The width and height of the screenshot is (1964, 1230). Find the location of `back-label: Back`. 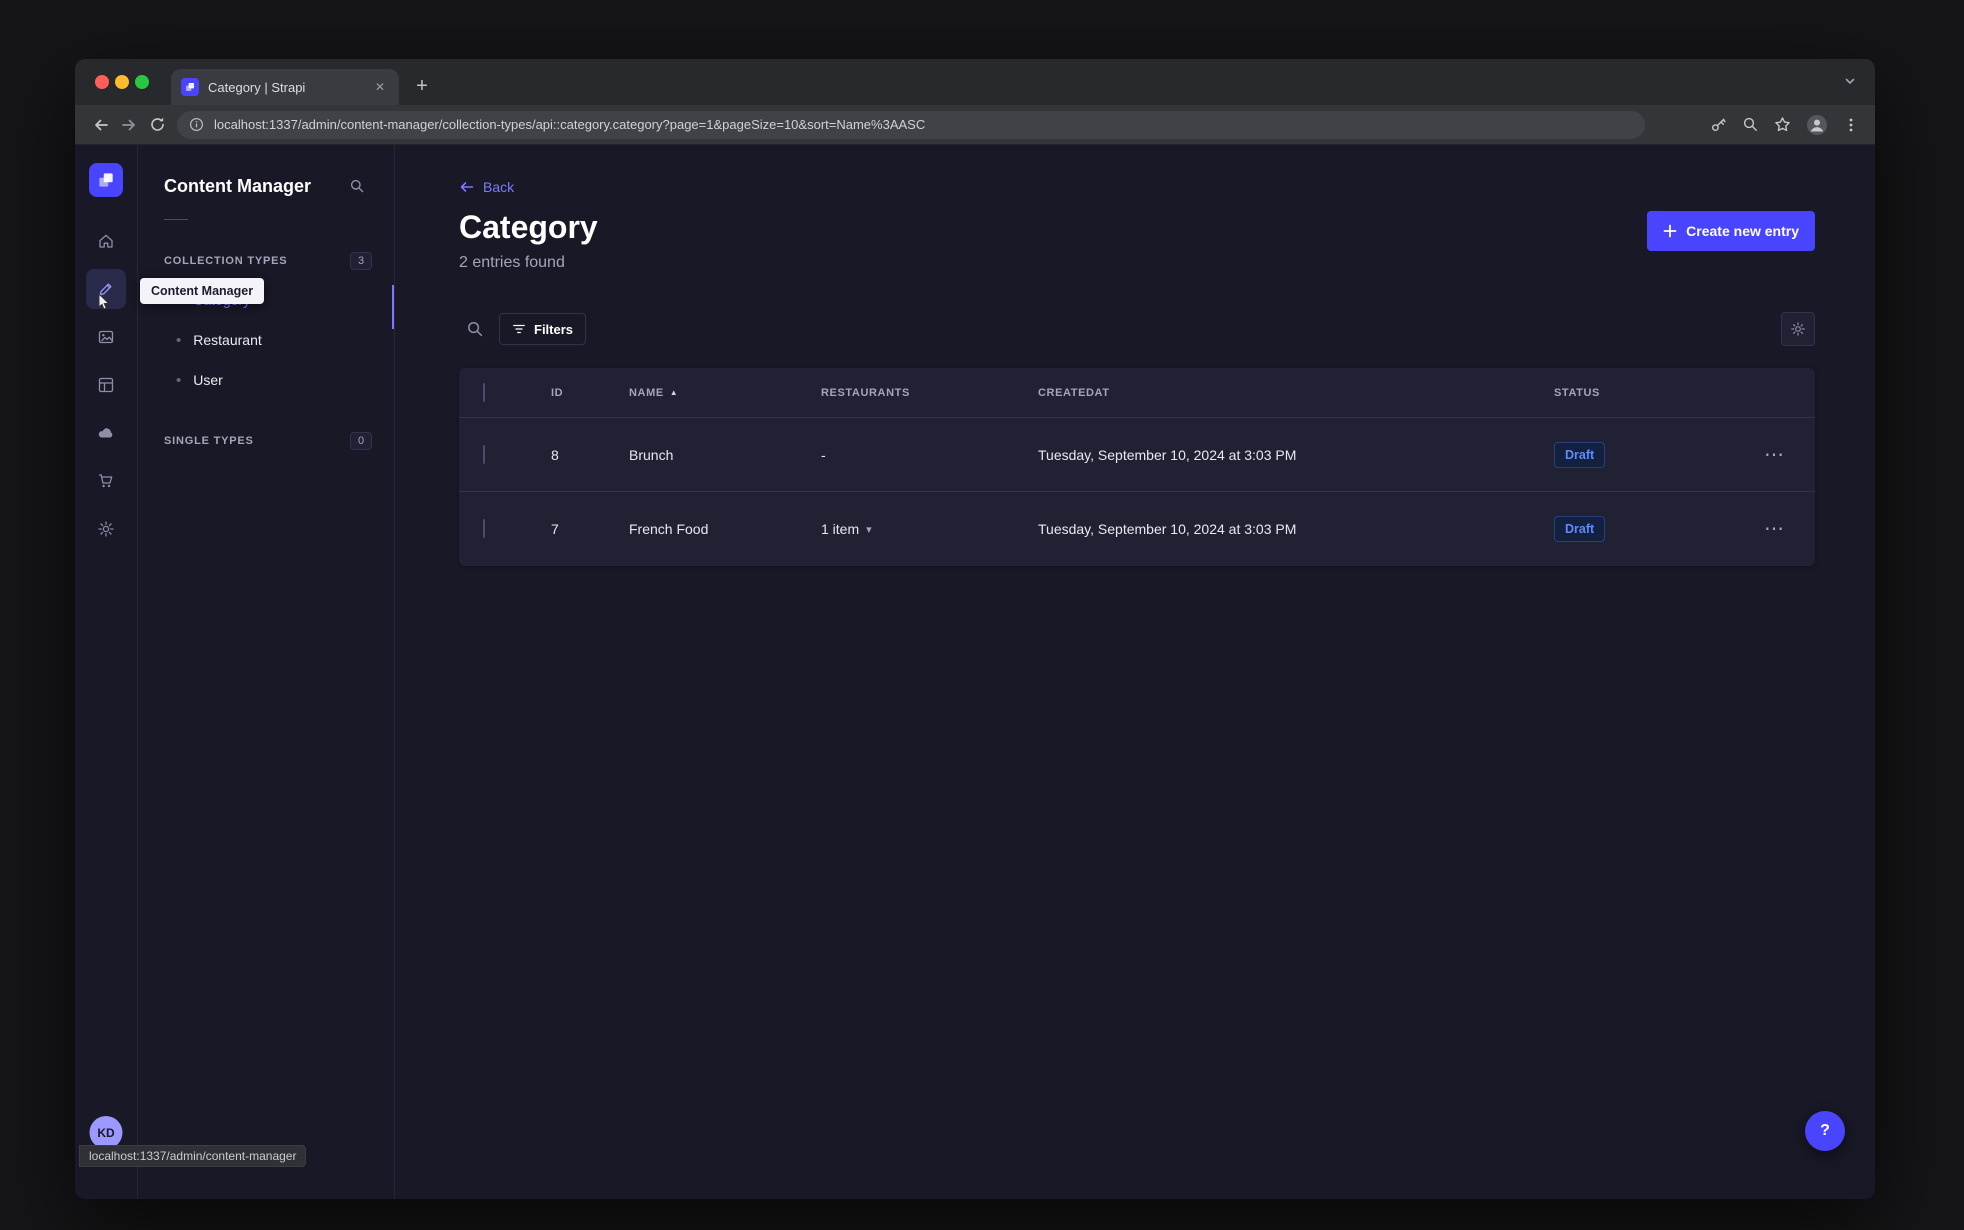

back-label: Back is located at coordinates (499, 187).